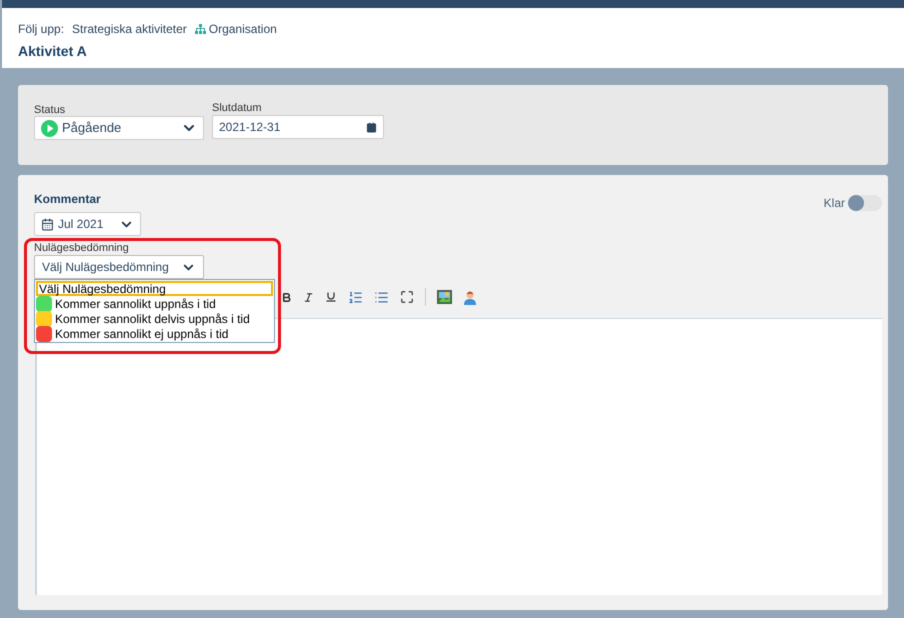 Image resolution: width=904 pixels, height=618 pixels. What do you see at coordinates (200, 29) in the screenshot?
I see `hierarchy-icon` at bounding box center [200, 29].